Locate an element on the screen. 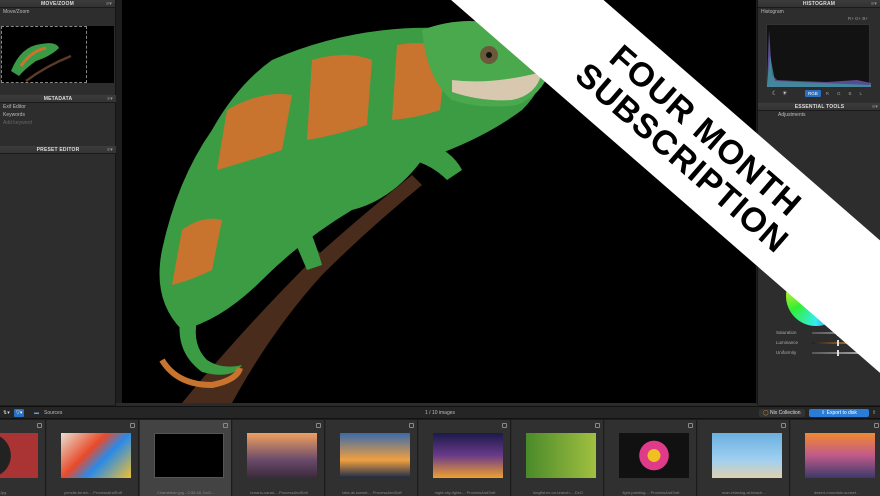  filmstrip-caption: lake-at-sunset-…ProcessAndSoft is located at coordinates (372, 492).